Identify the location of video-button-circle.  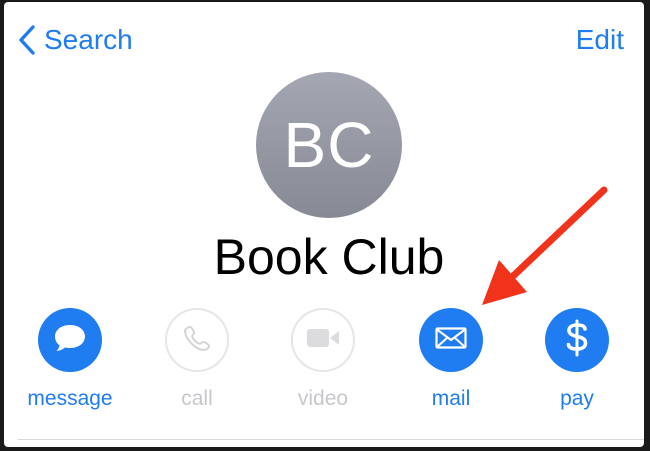
(323, 340).